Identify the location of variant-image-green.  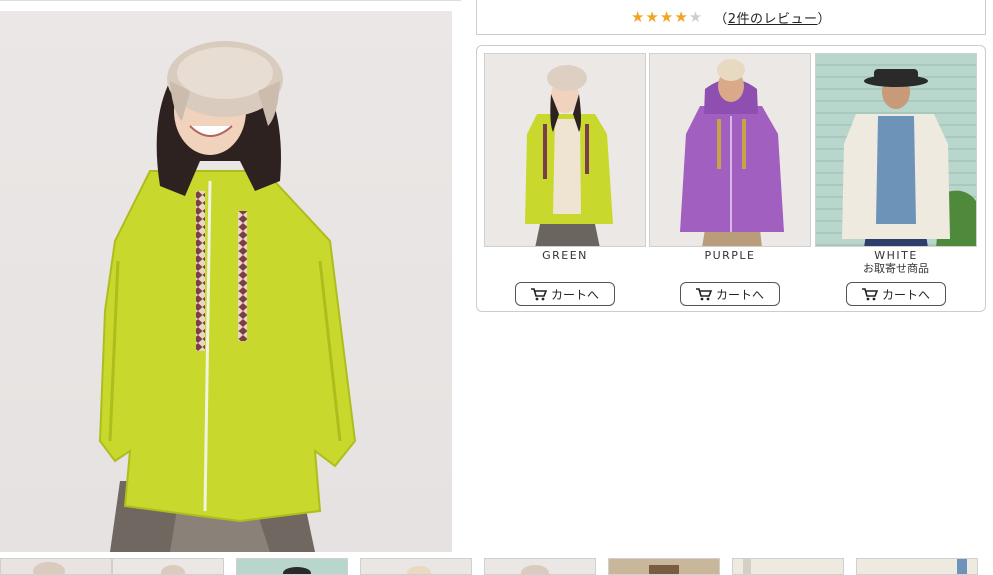
(565, 150).